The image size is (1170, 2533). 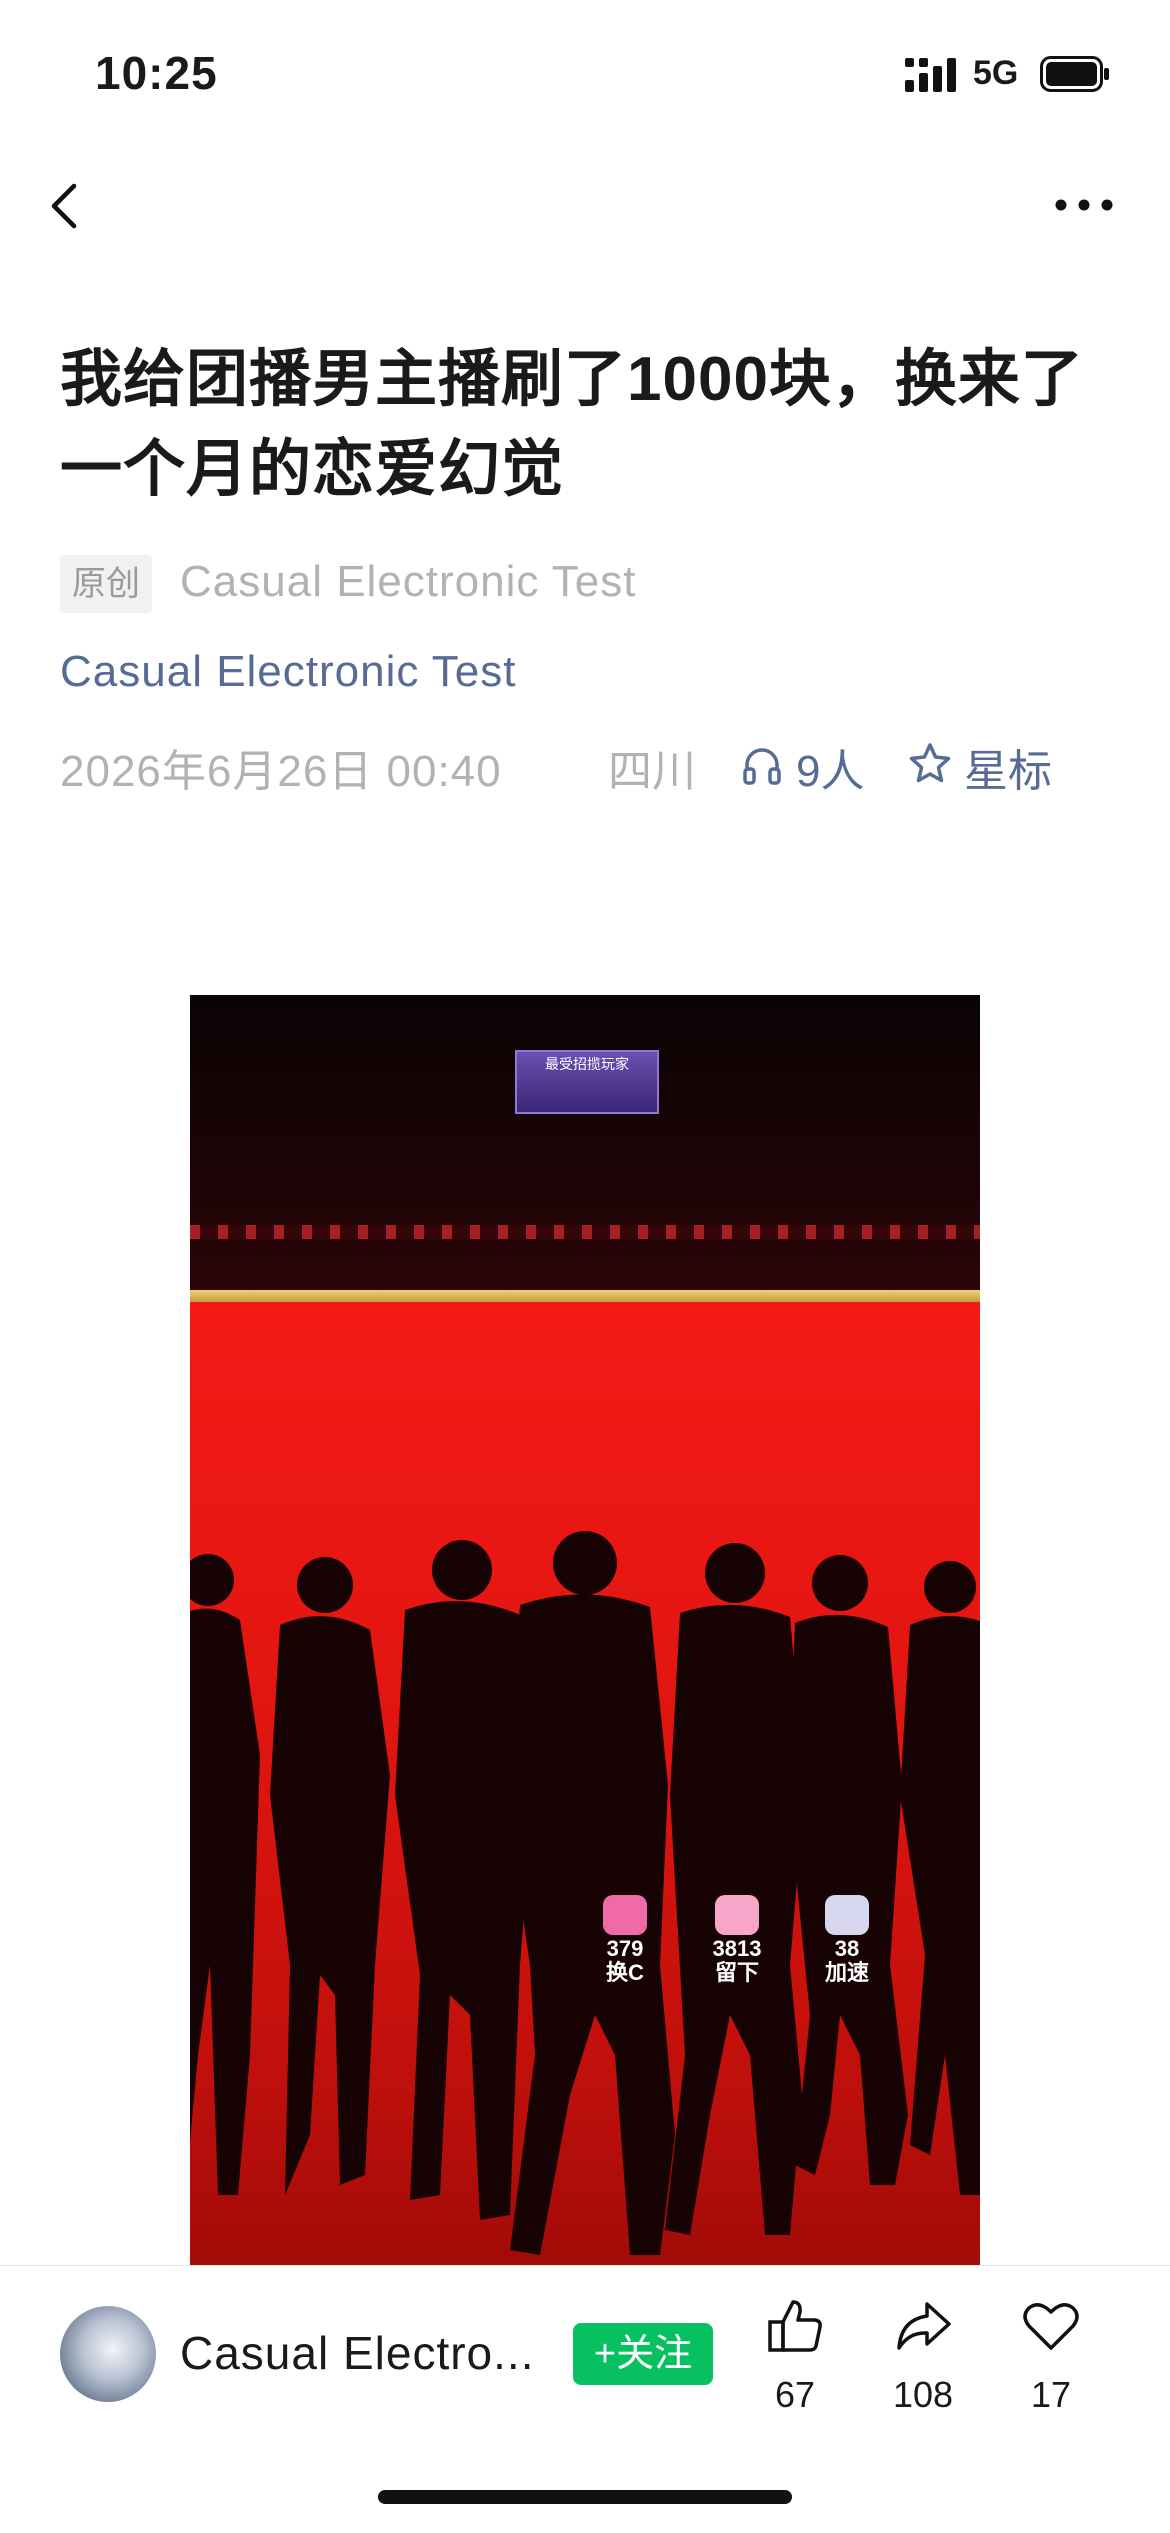 What do you see at coordinates (64, 206) in the screenshot?
I see `chevron-left-icon` at bounding box center [64, 206].